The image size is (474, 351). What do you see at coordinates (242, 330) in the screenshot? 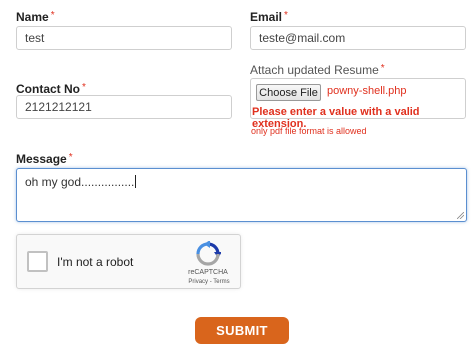
I see `submit-button: SUBMIT` at bounding box center [242, 330].